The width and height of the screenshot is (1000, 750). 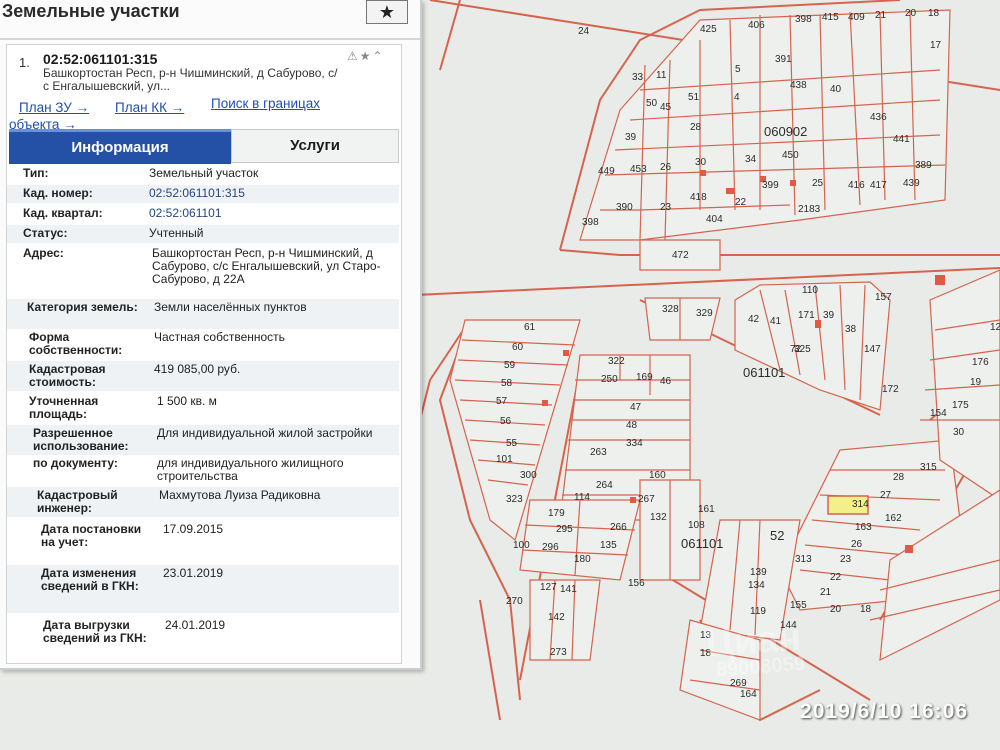 I want to click on attribute-value: 02:52:061101, so click(x=269, y=213).